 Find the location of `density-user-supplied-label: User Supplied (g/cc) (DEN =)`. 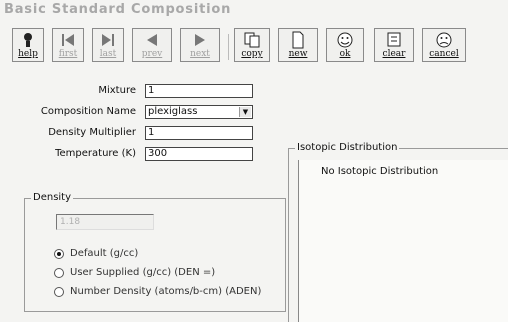

density-user-supplied-label: User Supplied (g/cc) (DEN =) is located at coordinates (143, 272).